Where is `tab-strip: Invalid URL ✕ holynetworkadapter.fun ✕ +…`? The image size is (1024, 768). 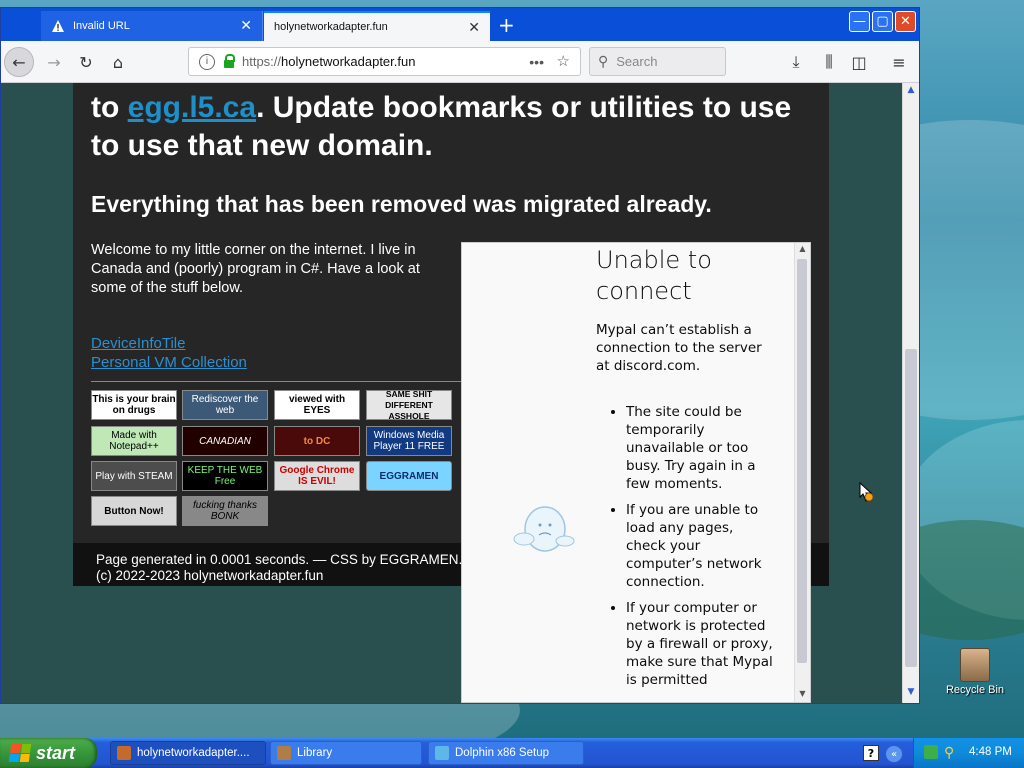
tab-strip: Invalid URL ✕ holynetworkadapter.fun ✕ +… is located at coordinates (460, 24).